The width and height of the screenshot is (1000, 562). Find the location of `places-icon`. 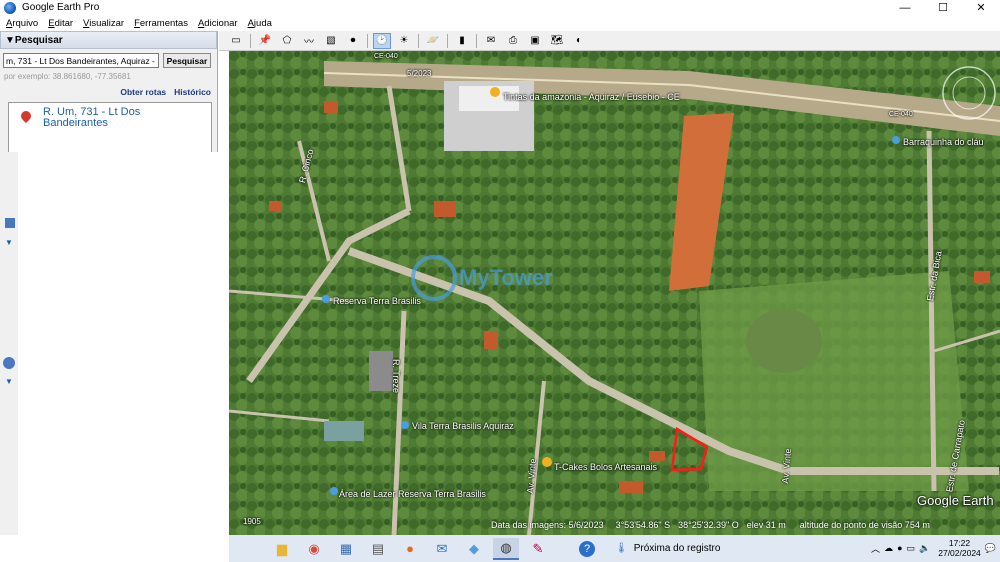

places-icon is located at coordinates (10, 223).